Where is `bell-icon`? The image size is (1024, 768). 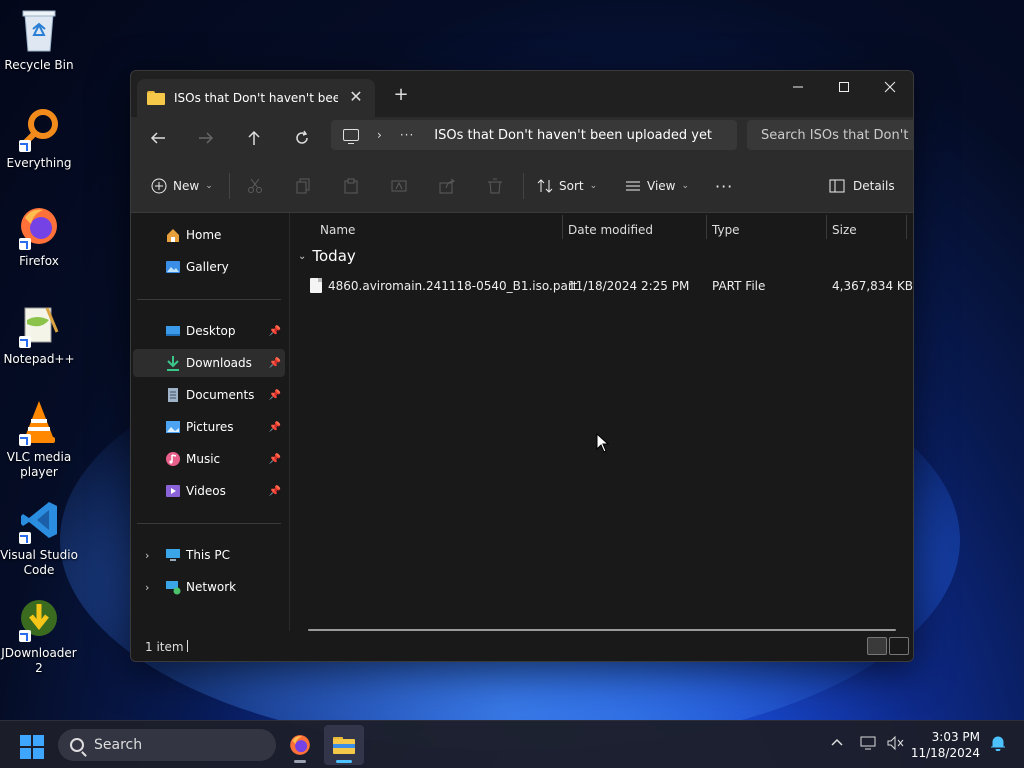
bell-icon is located at coordinates (998, 744).